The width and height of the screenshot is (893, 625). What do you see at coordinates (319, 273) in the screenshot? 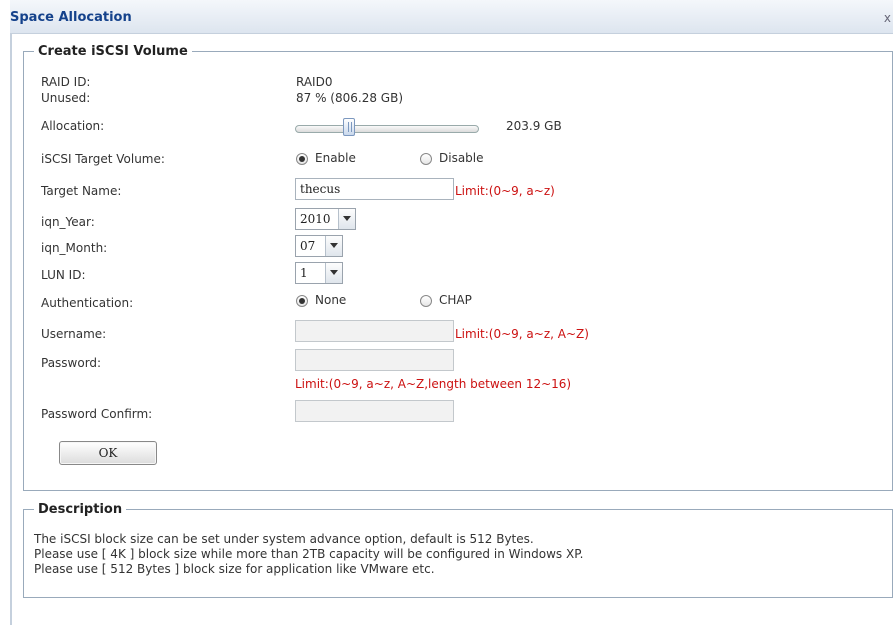
I see `lun-id-select: 1` at bounding box center [319, 273].